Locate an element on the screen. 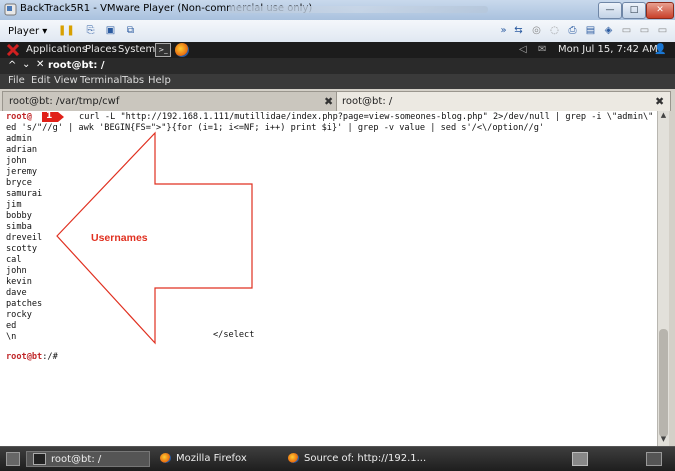  usb-icon: ⇆ is located at coordinates (518, 31).